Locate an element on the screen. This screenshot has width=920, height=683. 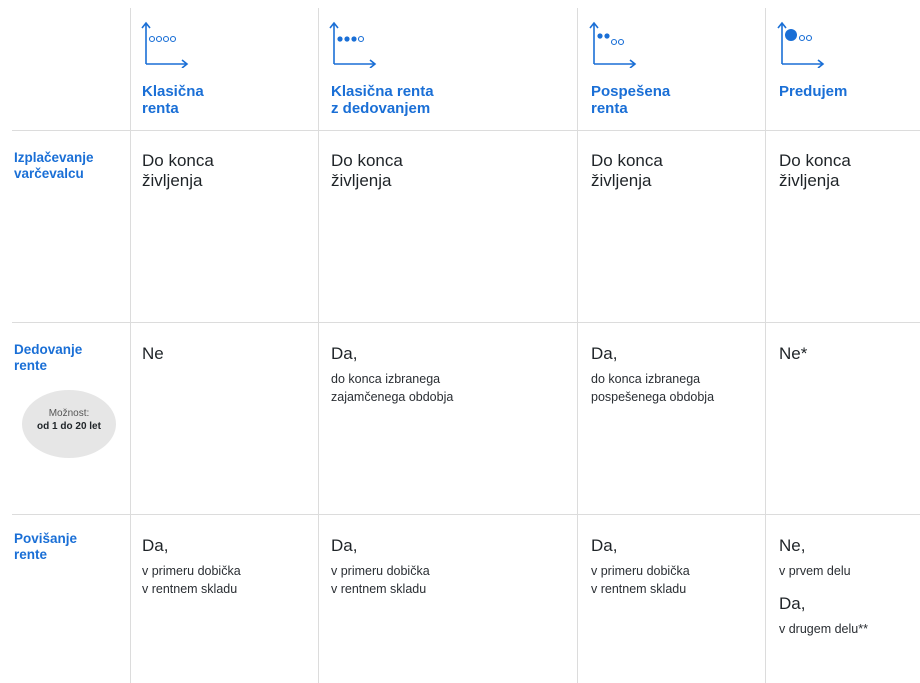
table-cell: Ne is located at coordinates (153, 354).